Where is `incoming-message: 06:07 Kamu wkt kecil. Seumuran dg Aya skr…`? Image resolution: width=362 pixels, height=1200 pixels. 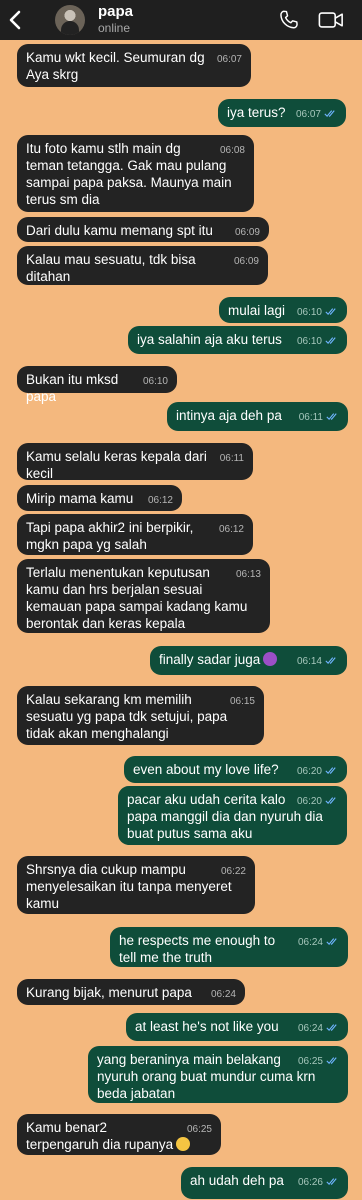 incoming-message: 06:07 Kamu wkt kecil. Seumuran dg Aya skr… is located at coordinates (134, 65).